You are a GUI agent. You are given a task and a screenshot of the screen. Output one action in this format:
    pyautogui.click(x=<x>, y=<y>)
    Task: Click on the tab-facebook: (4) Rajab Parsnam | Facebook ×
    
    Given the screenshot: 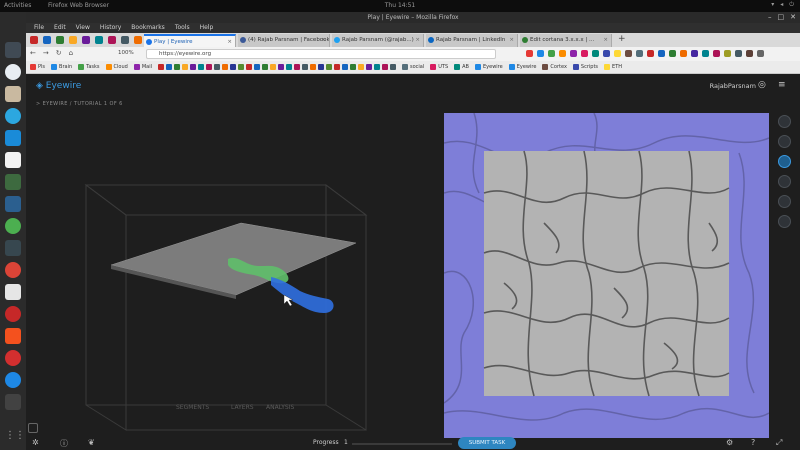 What is the action you would take?
    pyautogui.click(x=284, y=40)
    